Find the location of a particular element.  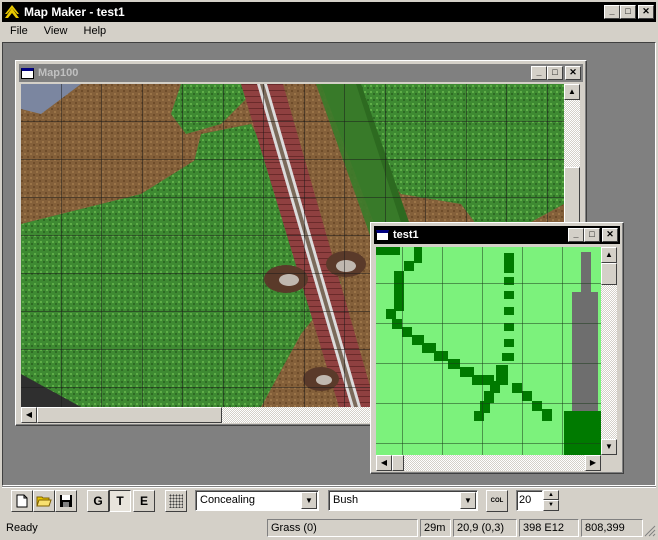

map-close-button: ✕ is located at coordinates (573, 73).